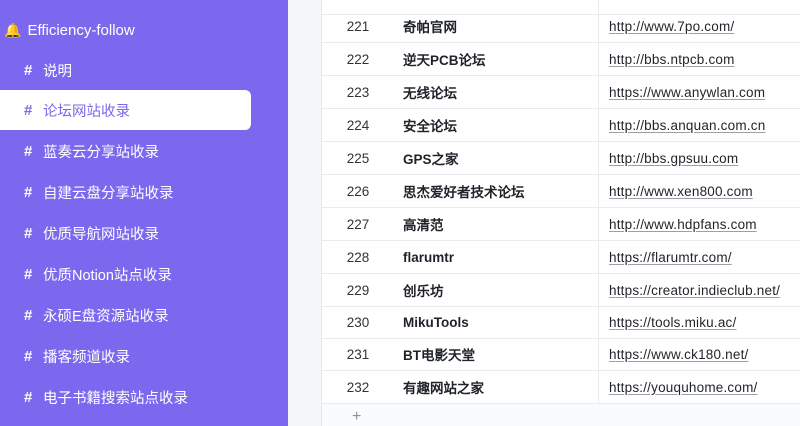 The width and height of the screenshot is (800, 426). Describe the element at coordinates (498, 26) in the screenshot. I see `site-name: 奇帕官网` at that location.